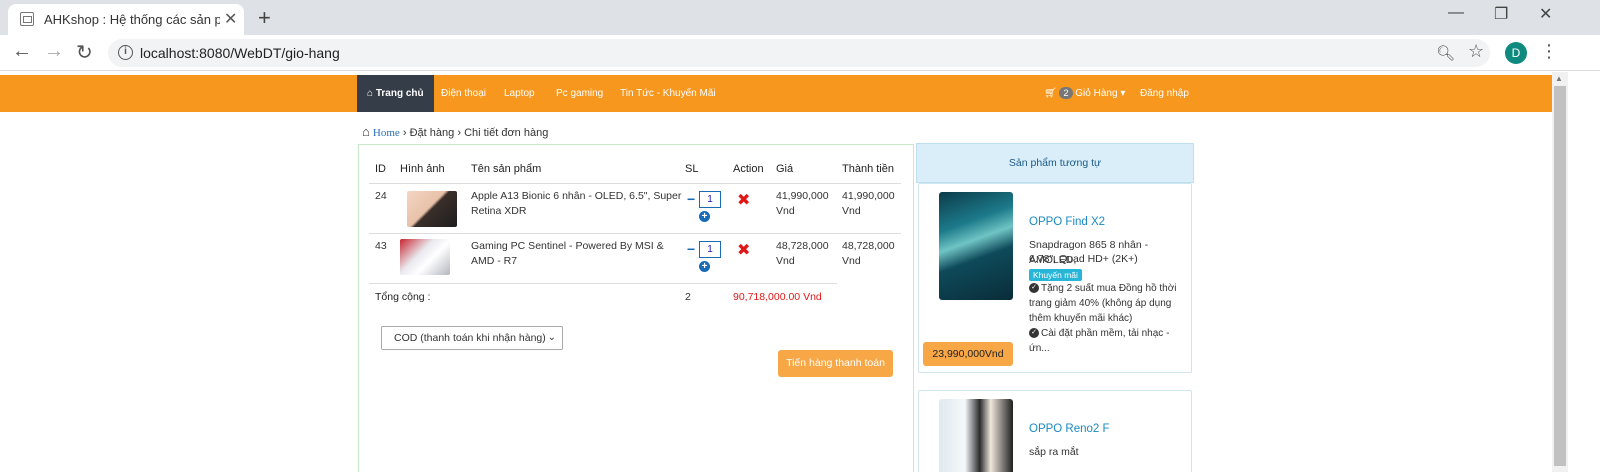 The height and width of the screenshot is (472, 1600). Describe the element at coordinates (1083, 259) in the screenshot. I see `product-desc-line2: 6.78", Quad HD+ (2K+)` at that location.